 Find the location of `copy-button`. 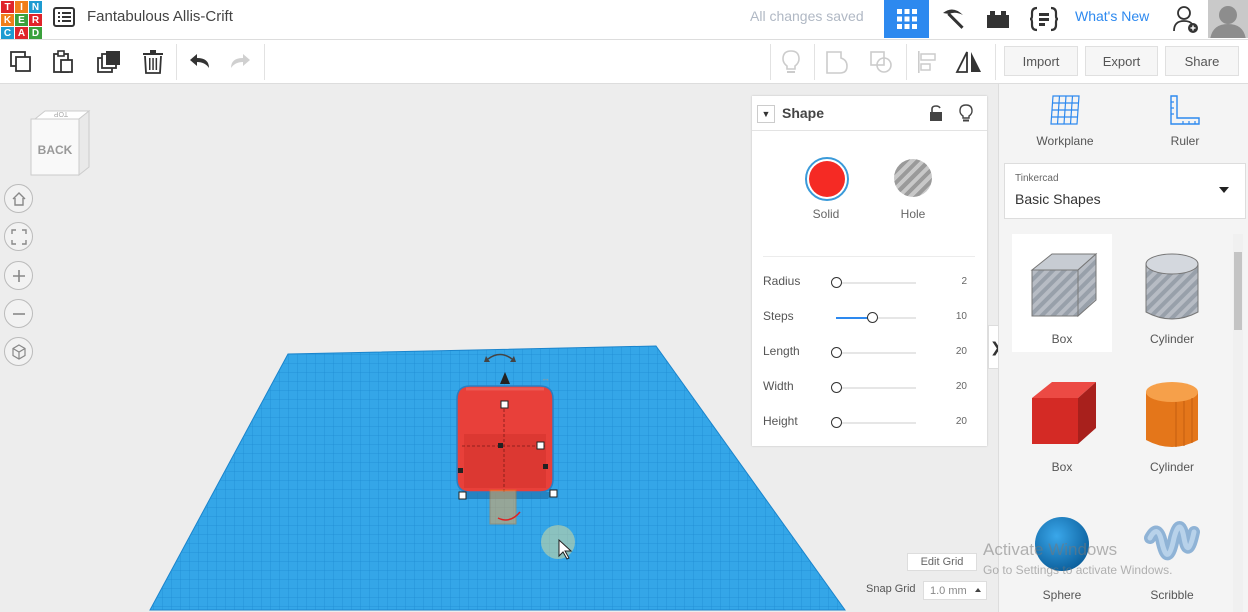

copy-button is located at coordinates (21, 62).